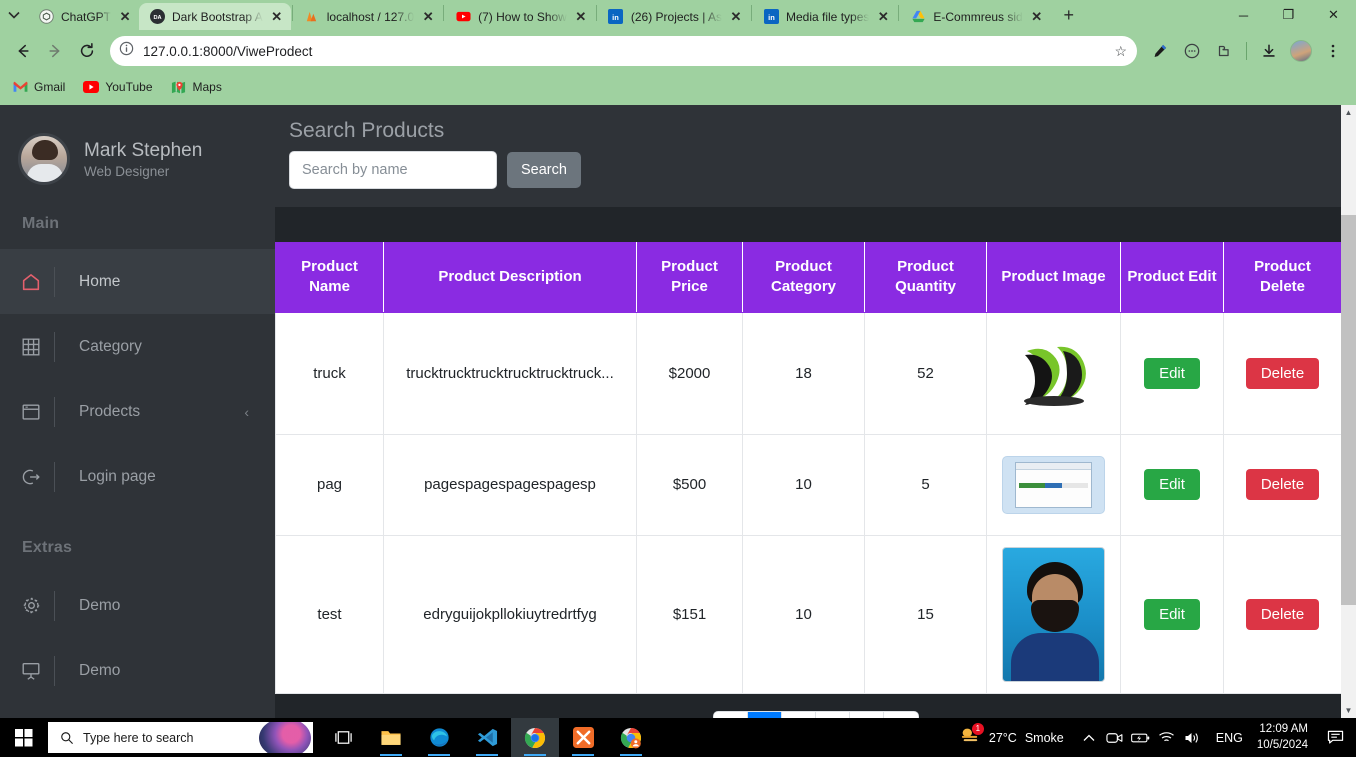 This screenshot has width=1356, height=757. I want to click on downloads-icon, so click(1269, 51).